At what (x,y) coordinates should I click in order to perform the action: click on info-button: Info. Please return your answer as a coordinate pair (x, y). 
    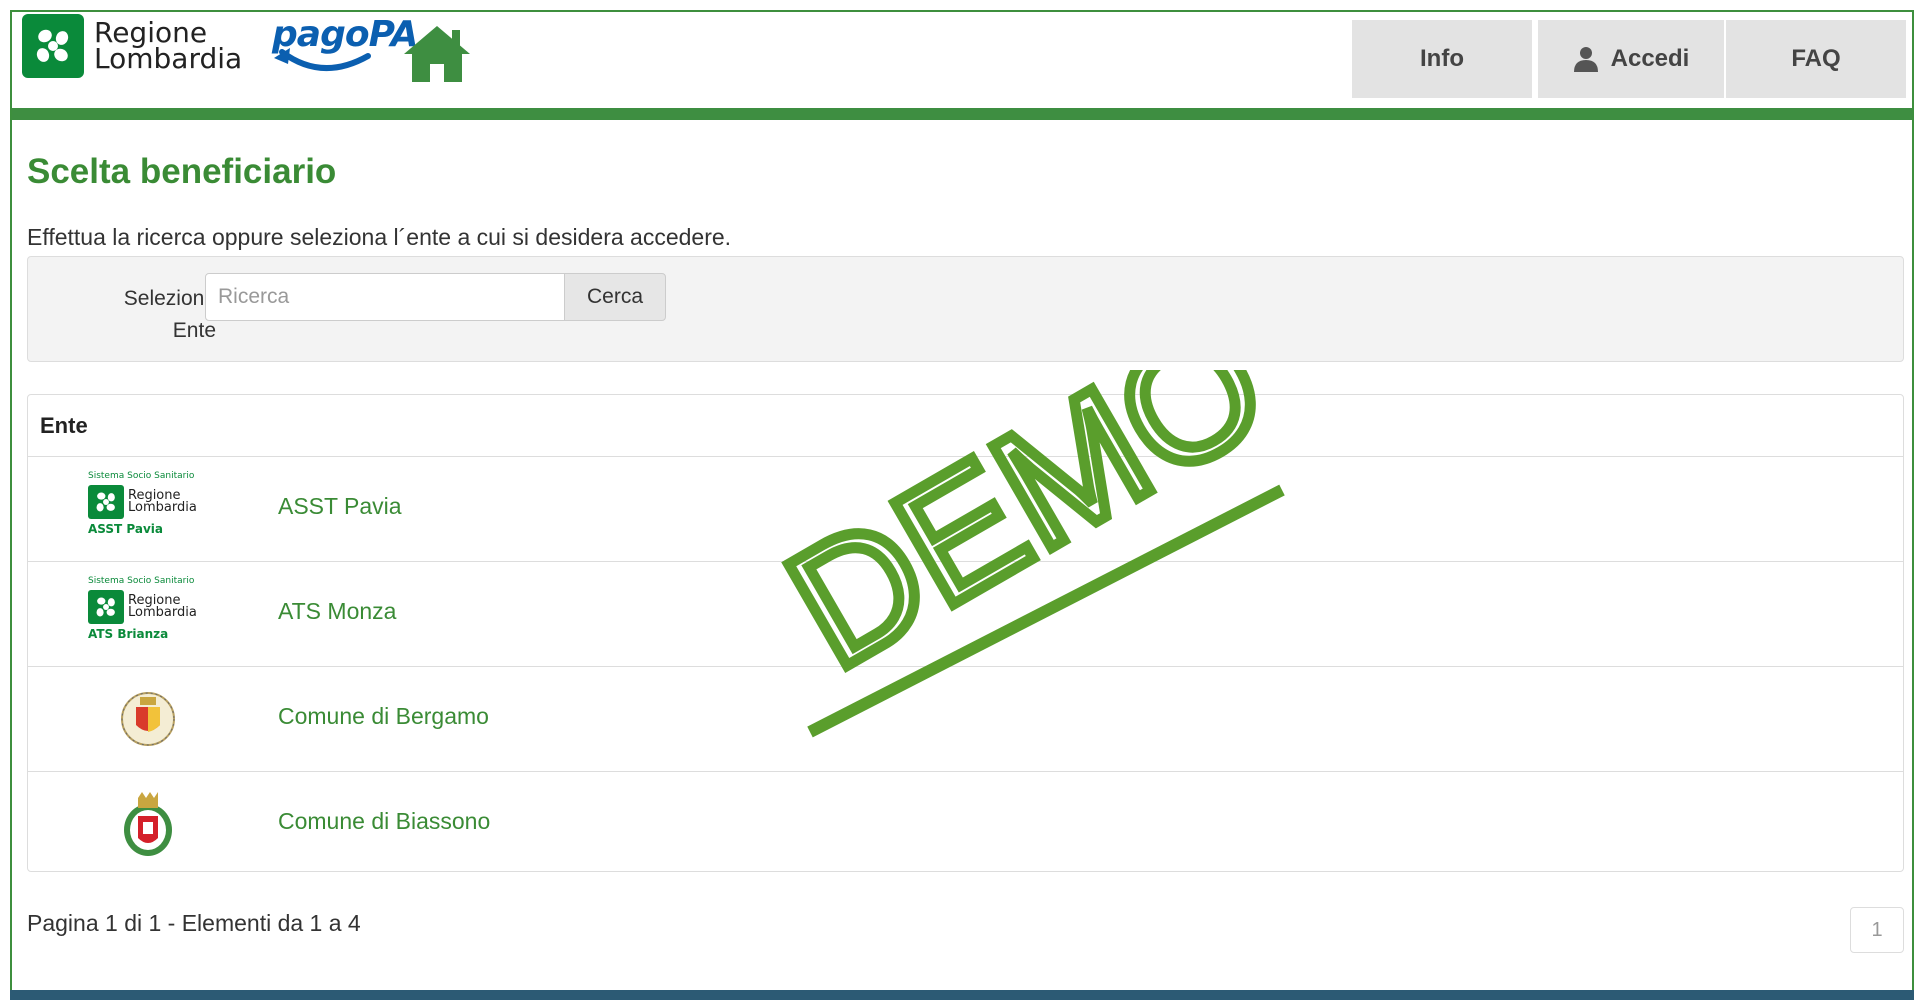
    Looking at the image, I should click on (1442, 59).